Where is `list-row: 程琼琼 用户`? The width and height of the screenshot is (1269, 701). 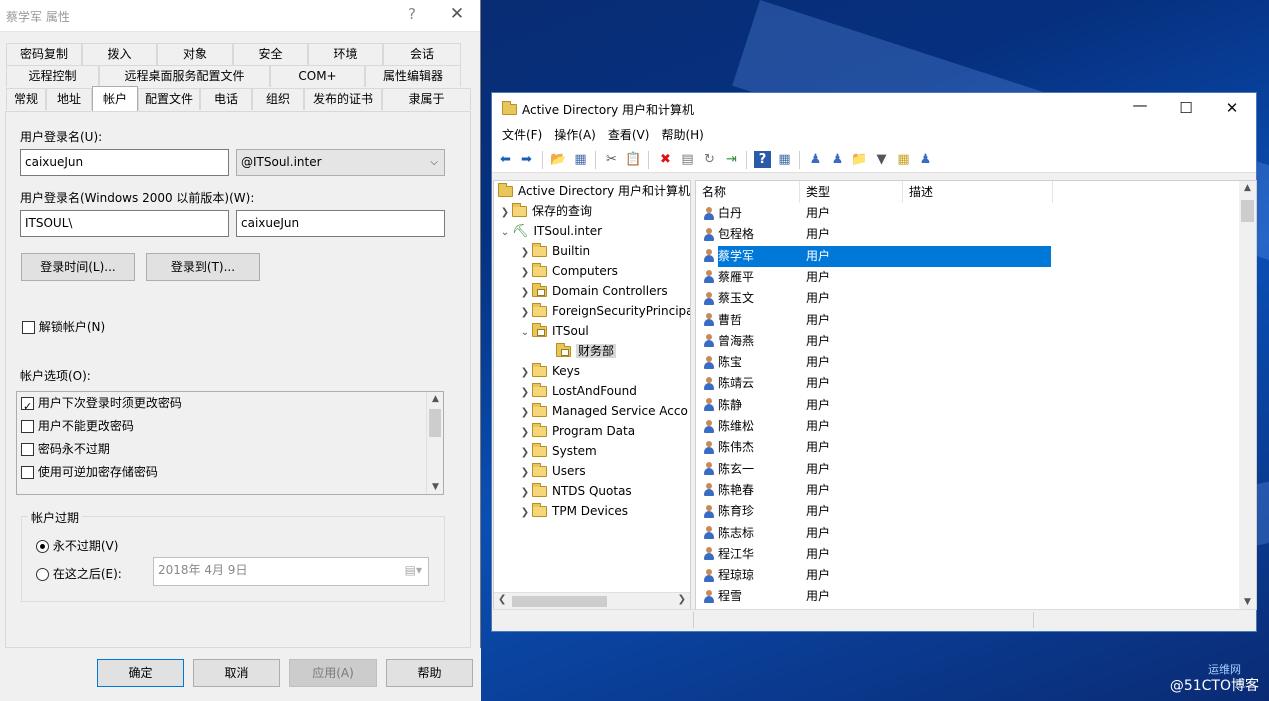
list-row: 程琼琼 用户 is located at coordinates (976, 575).